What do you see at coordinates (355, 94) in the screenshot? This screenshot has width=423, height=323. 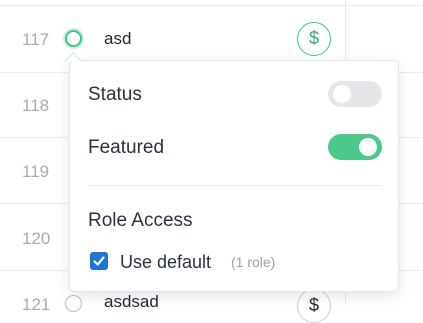 I see `status-toggle` at bounding box center [355, 94].